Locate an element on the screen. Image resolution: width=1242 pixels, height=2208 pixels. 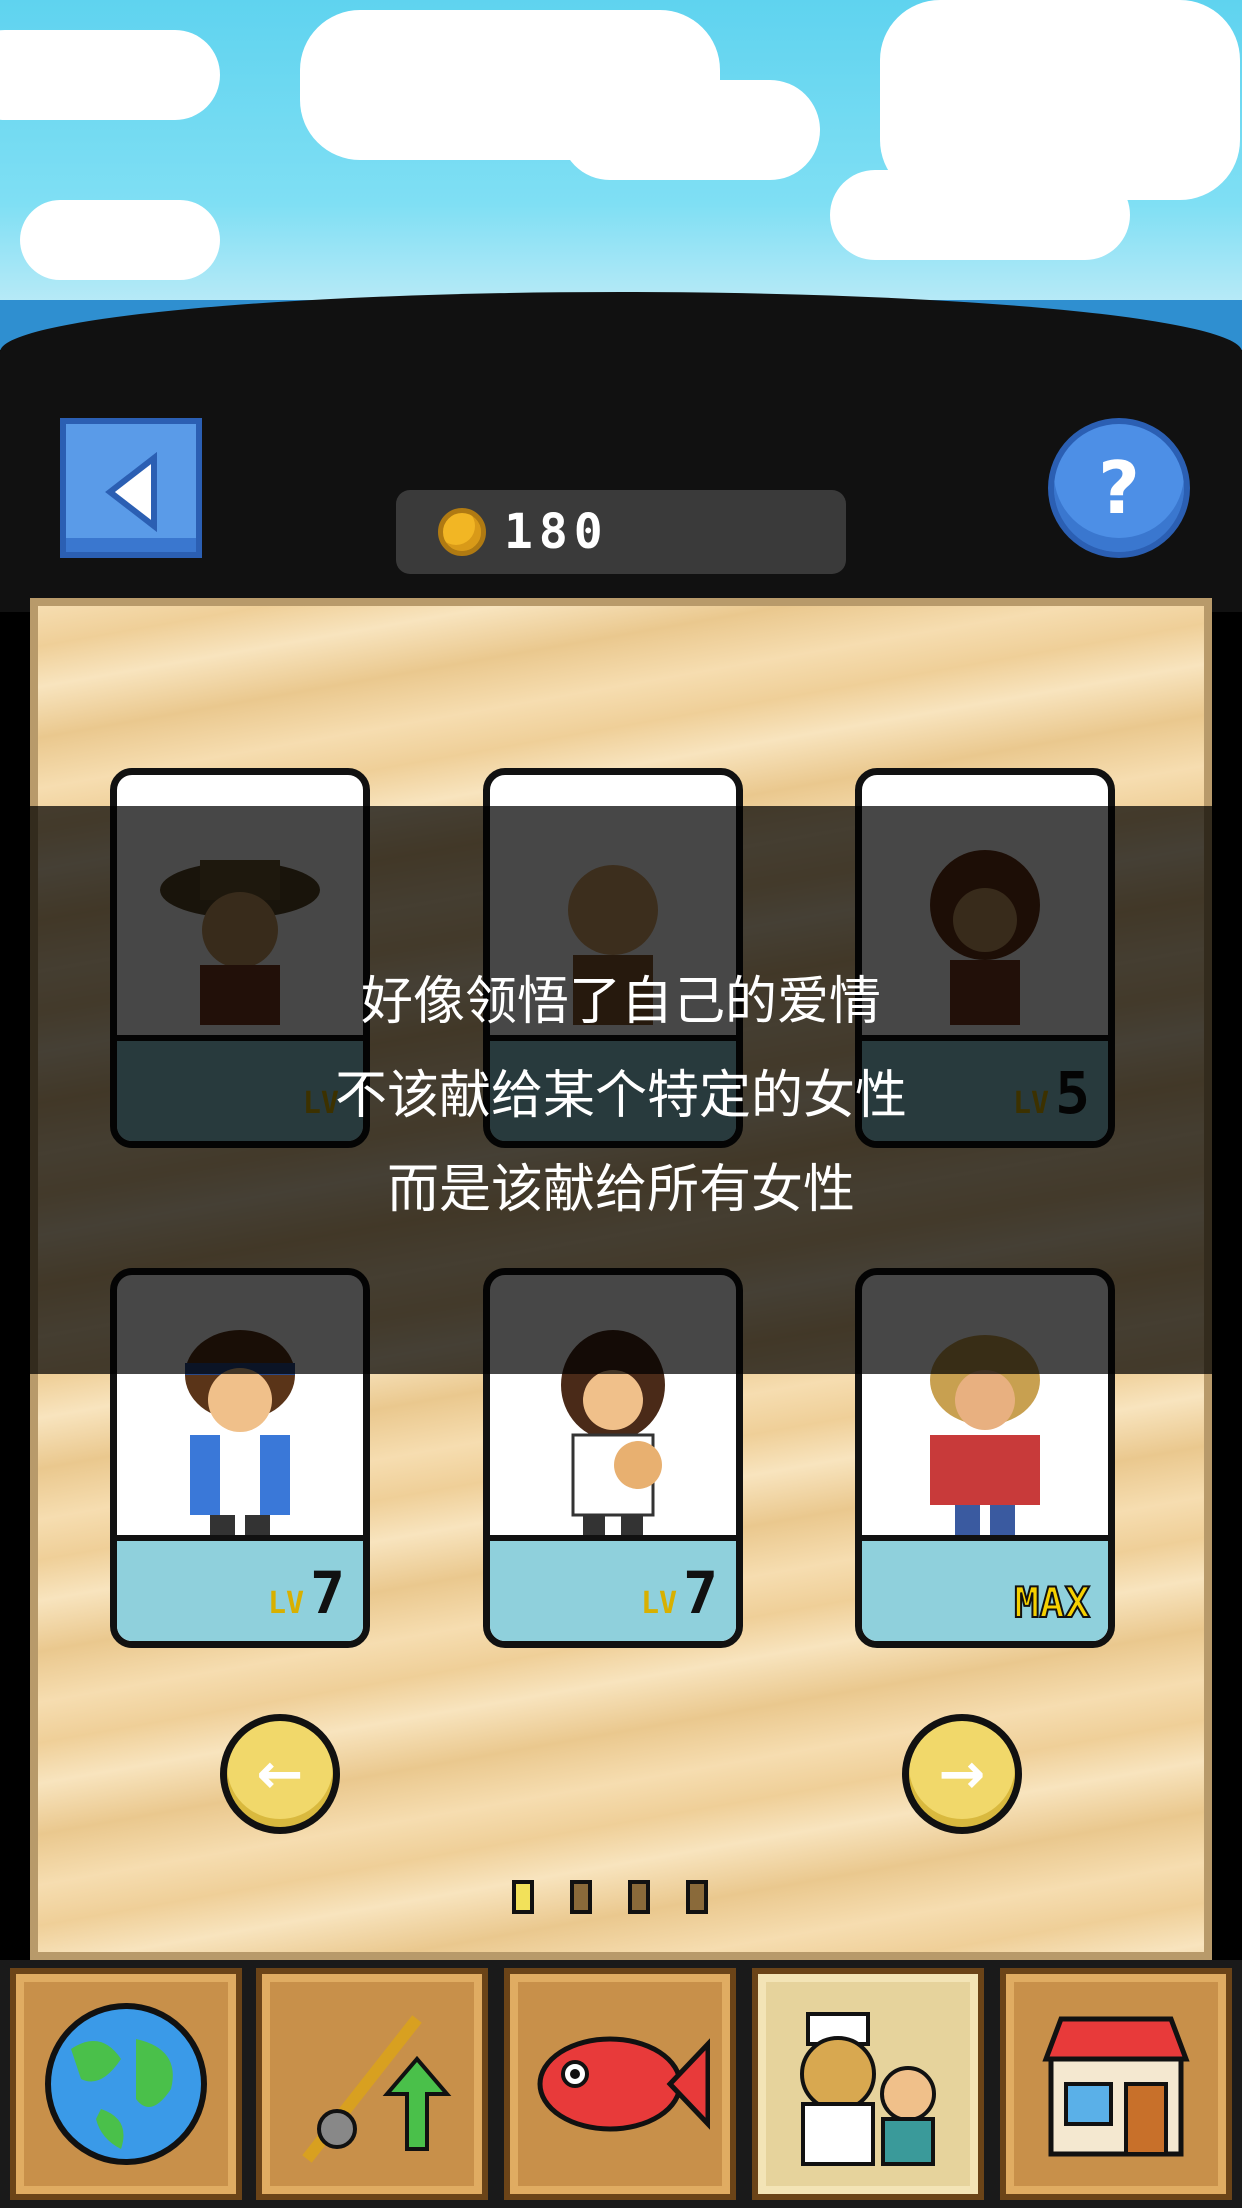
arrow-left-icon: ← is located at coordinates (280, 1774).